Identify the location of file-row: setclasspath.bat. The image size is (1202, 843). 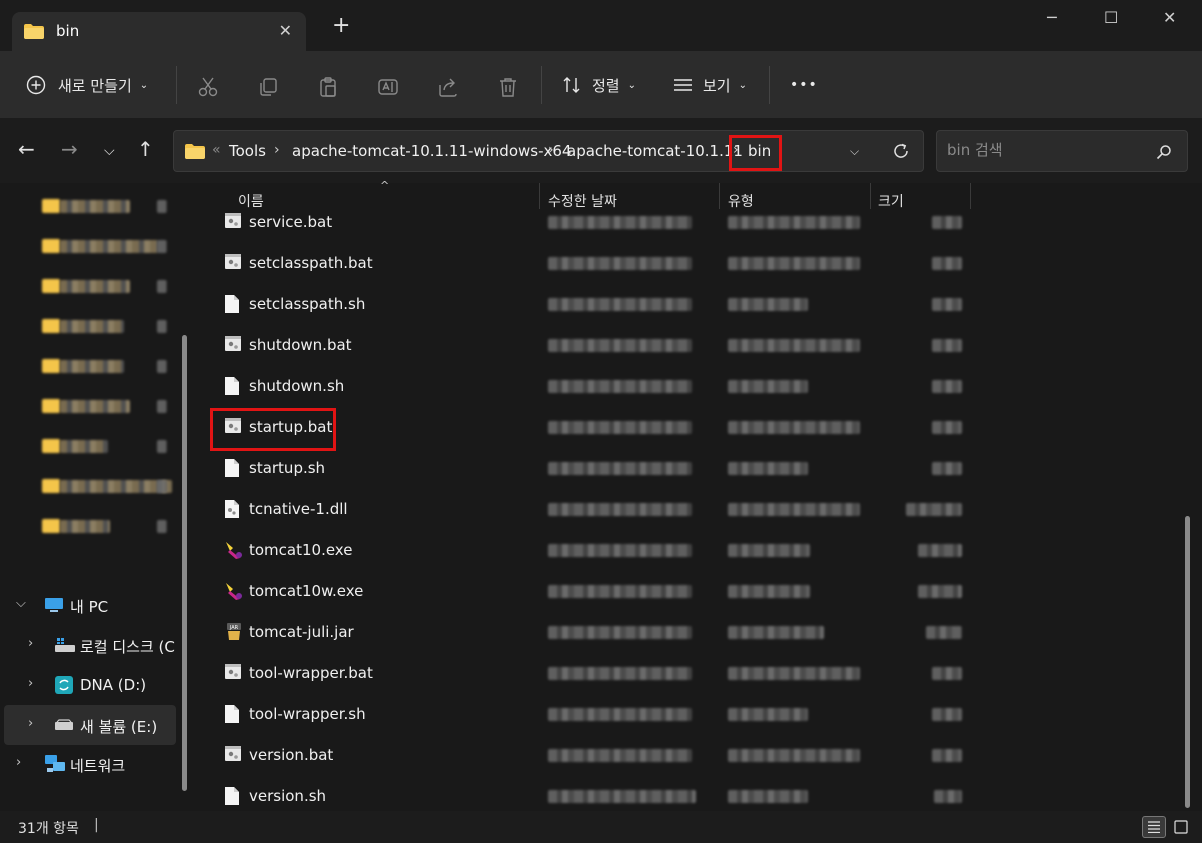
(700, 263).